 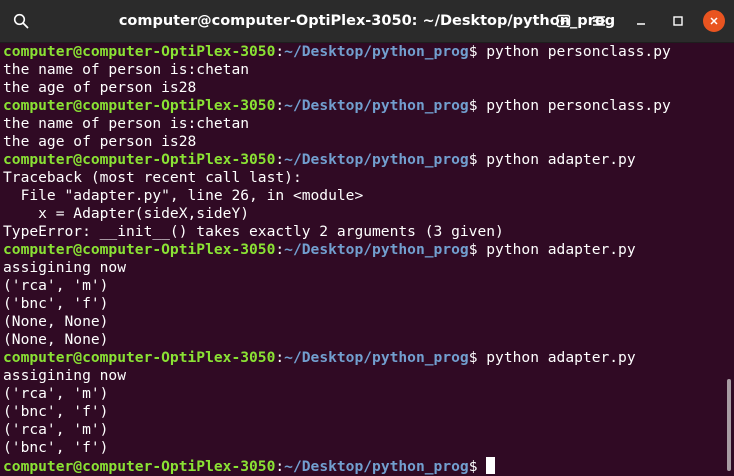 What do you see at coordinates (152, 177) in the screenshot?
I see `output-text: Traceback (most recent call last):` at bounding box center [152, 177].